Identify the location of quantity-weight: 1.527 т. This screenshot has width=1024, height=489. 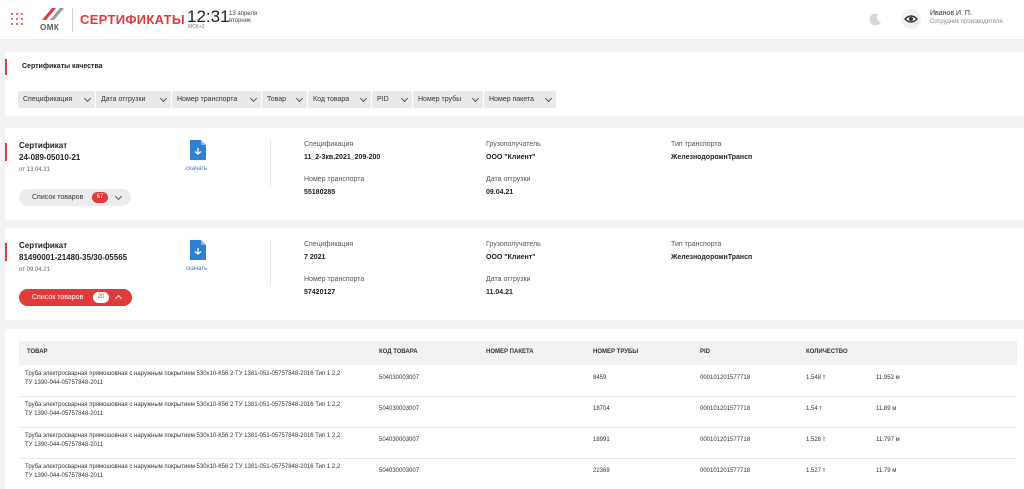
(816, 471).